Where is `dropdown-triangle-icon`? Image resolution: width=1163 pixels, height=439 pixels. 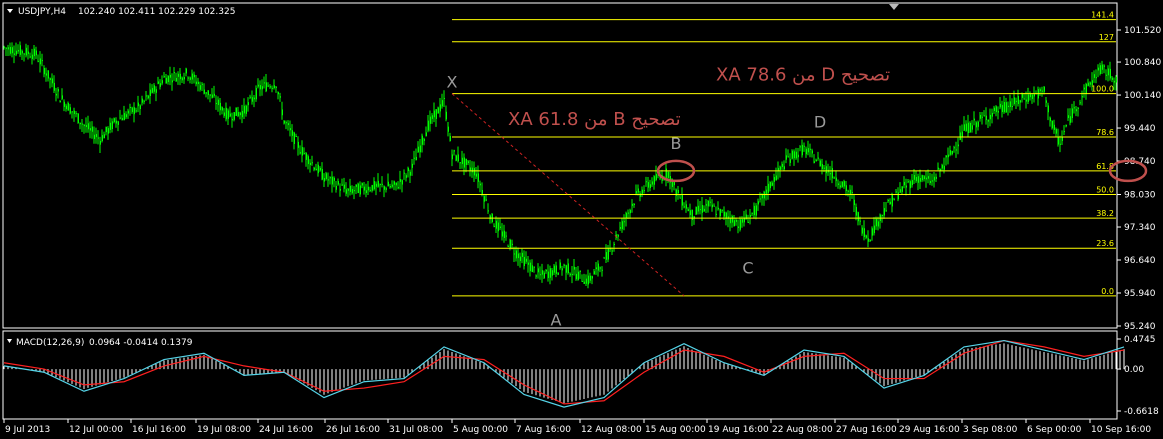 dropdown-triangle-icon is located at coordinates (10, 11).